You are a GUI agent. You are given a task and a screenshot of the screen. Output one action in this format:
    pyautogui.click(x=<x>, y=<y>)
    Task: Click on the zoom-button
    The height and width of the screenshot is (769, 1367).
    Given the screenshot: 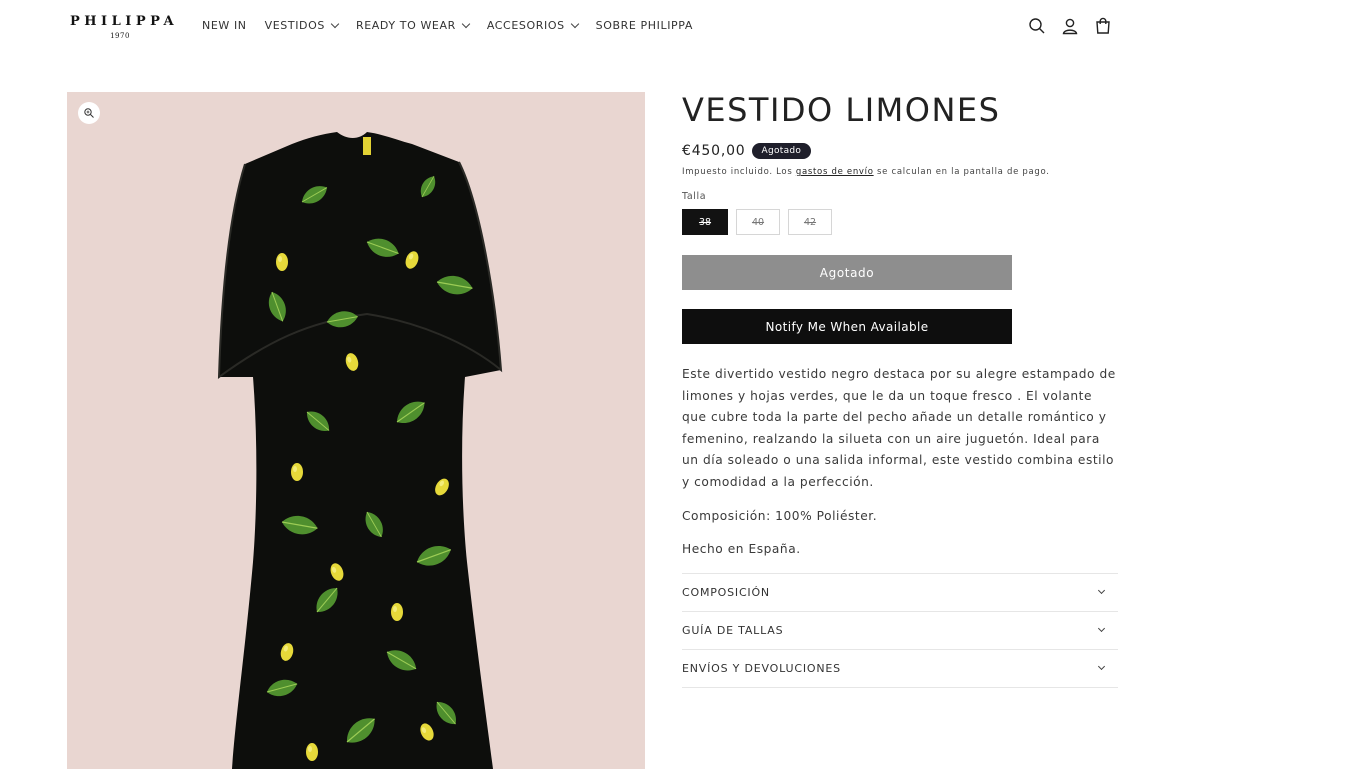 What is the action you would take?
    pyautogui.click(x=89, y=113)
    